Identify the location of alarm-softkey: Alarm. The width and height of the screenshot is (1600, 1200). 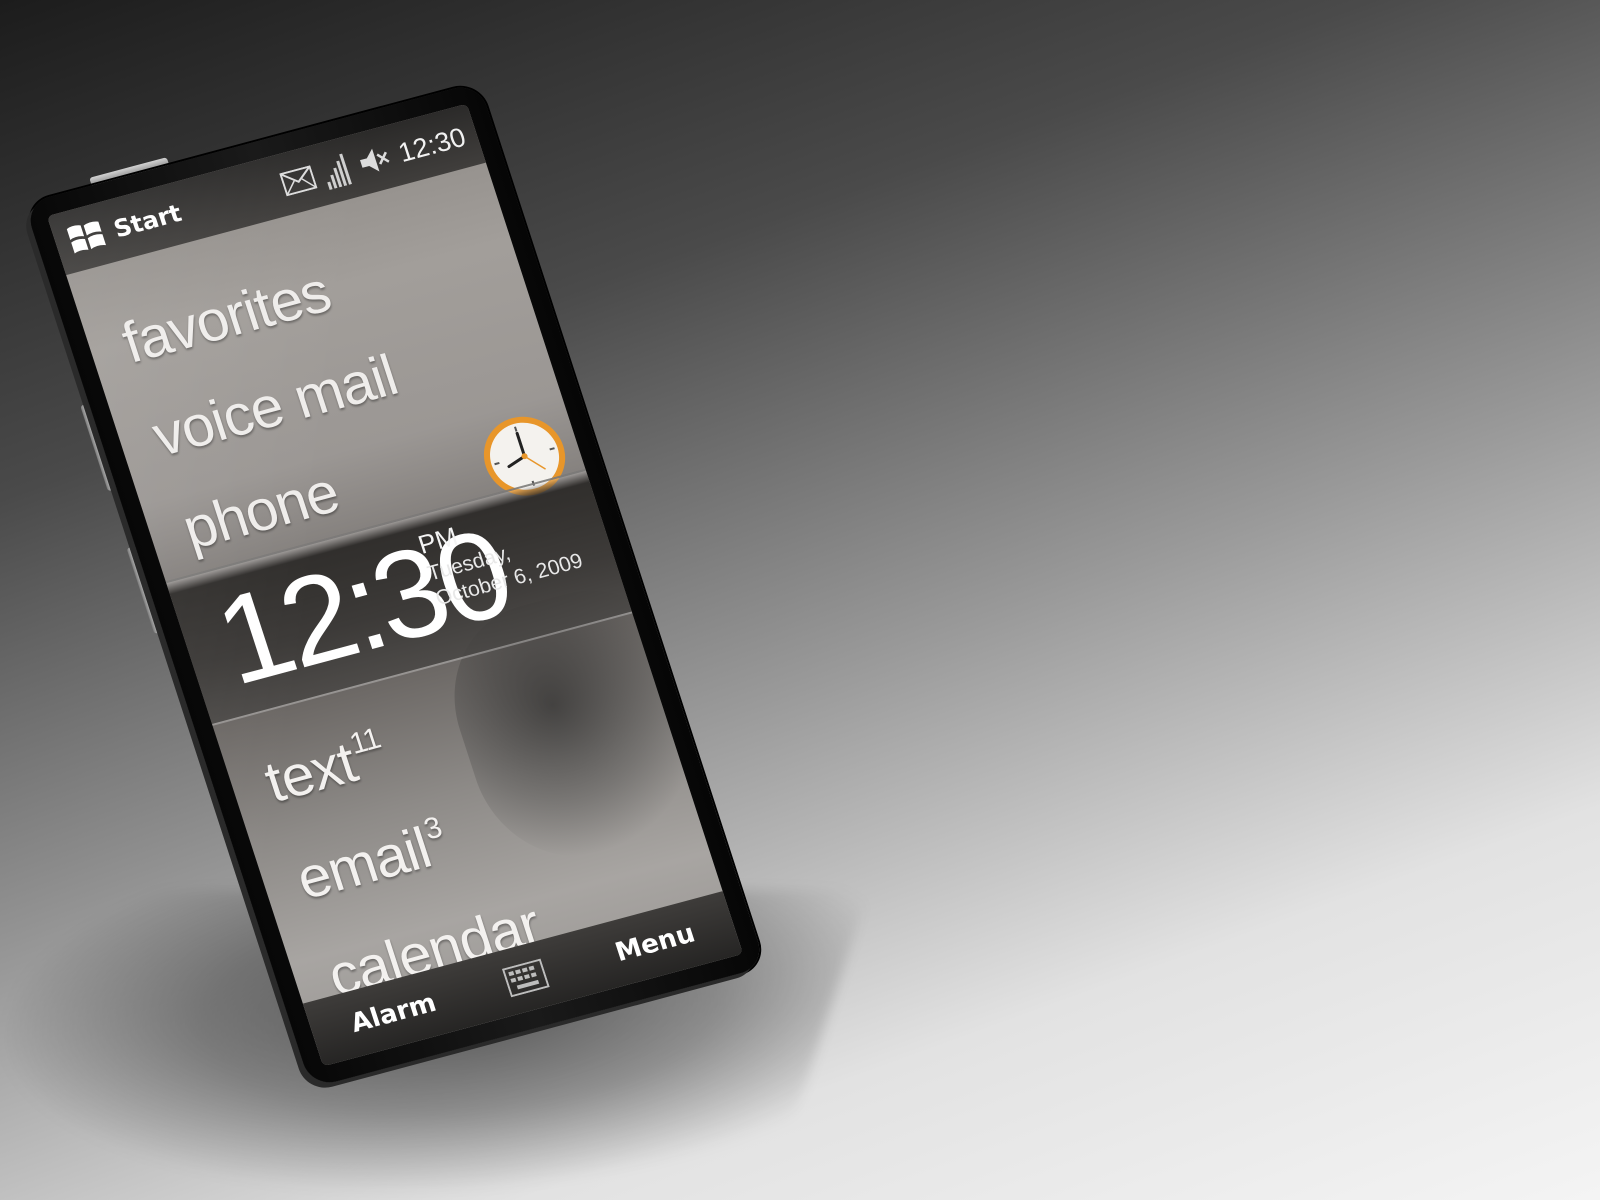
(393, 1013).